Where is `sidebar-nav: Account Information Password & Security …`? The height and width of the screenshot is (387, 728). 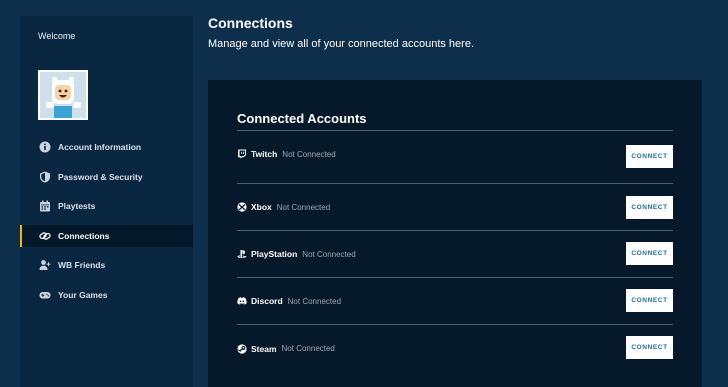 sidebar-nav: Account Information Password & Security … is located at coordinates (106, 224).